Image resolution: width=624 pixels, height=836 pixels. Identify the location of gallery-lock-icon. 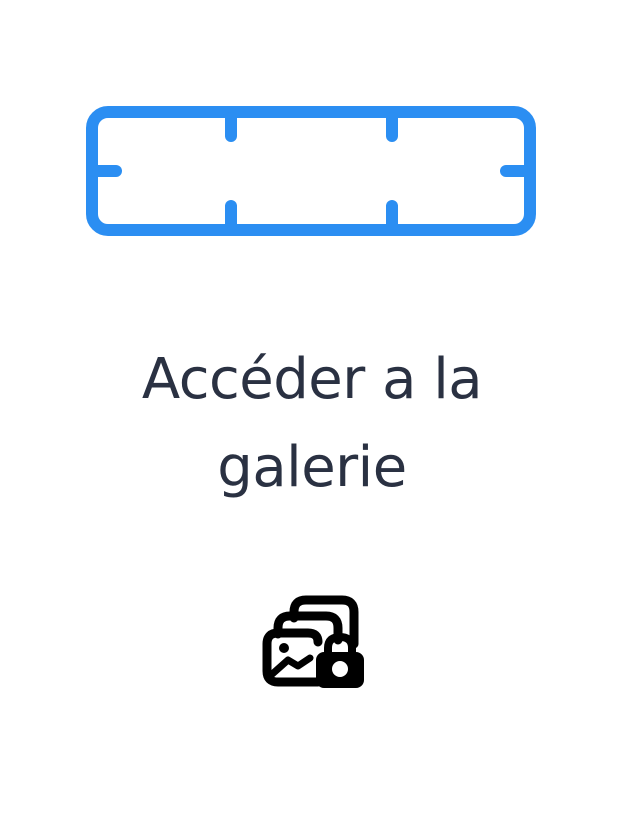
(313, 641).